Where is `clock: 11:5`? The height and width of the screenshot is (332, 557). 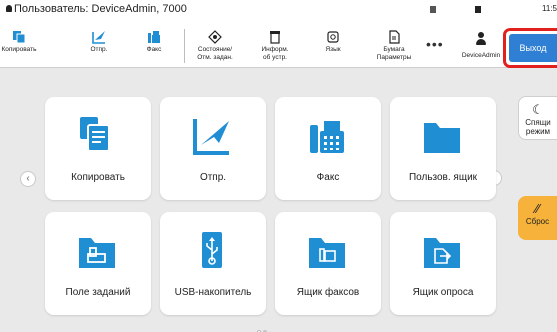
clock: 11:5 is located at coordinates (549, 8).